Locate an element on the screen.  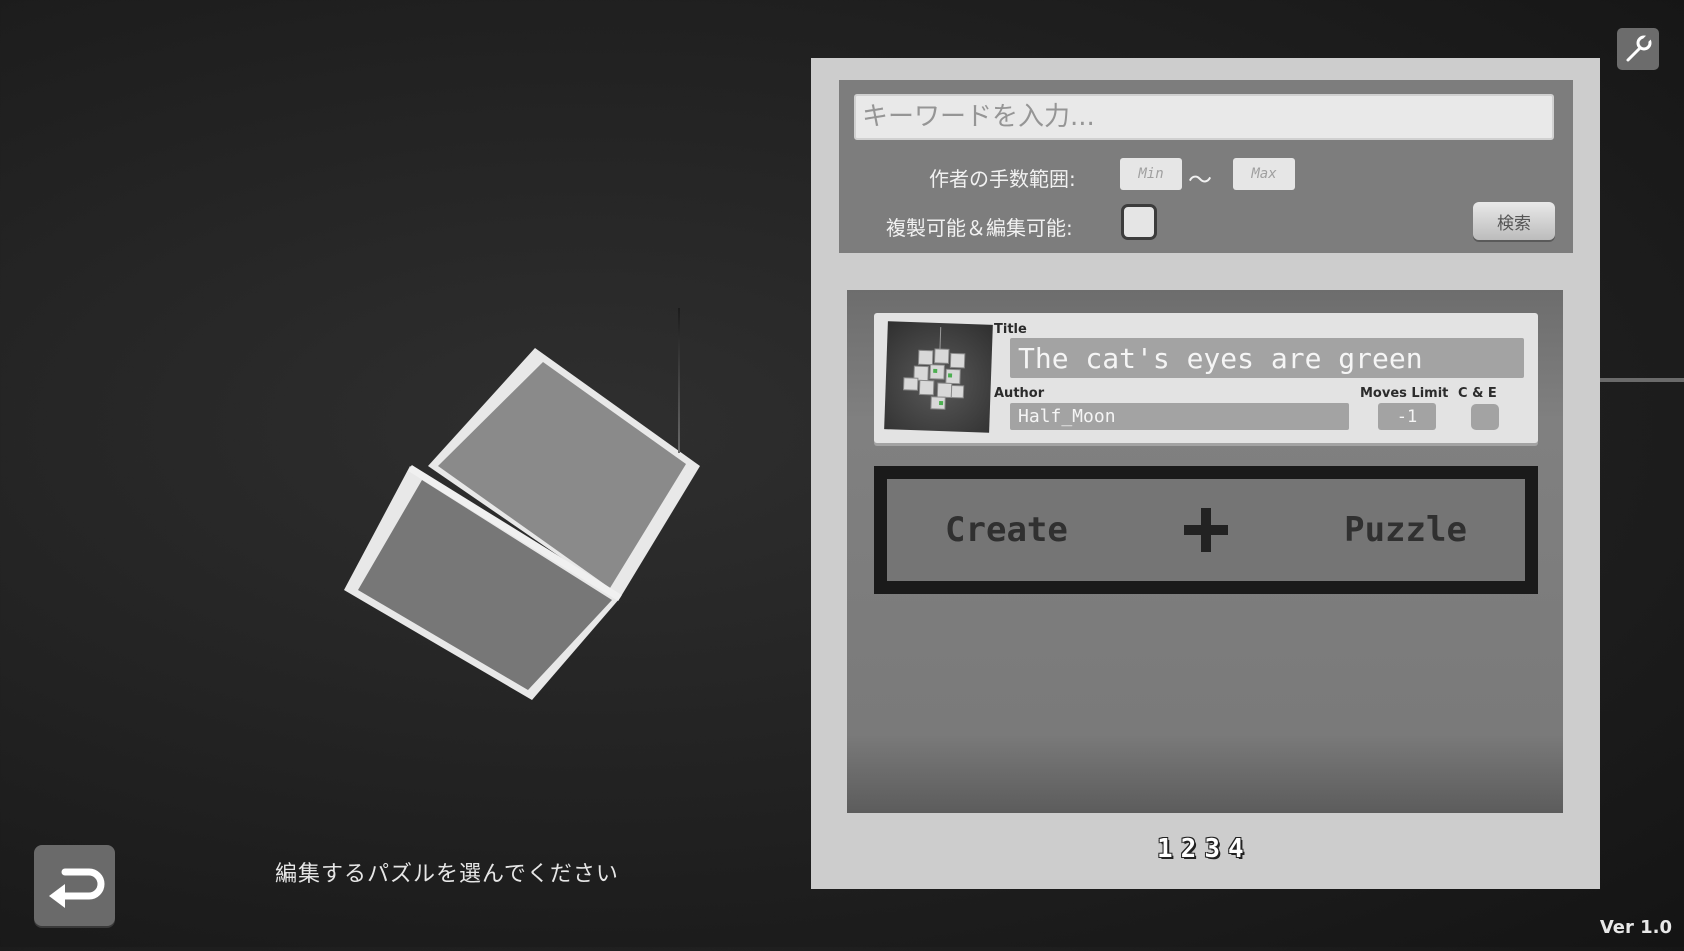
page-3-link: 3 is located at coordinates (1212, 849).